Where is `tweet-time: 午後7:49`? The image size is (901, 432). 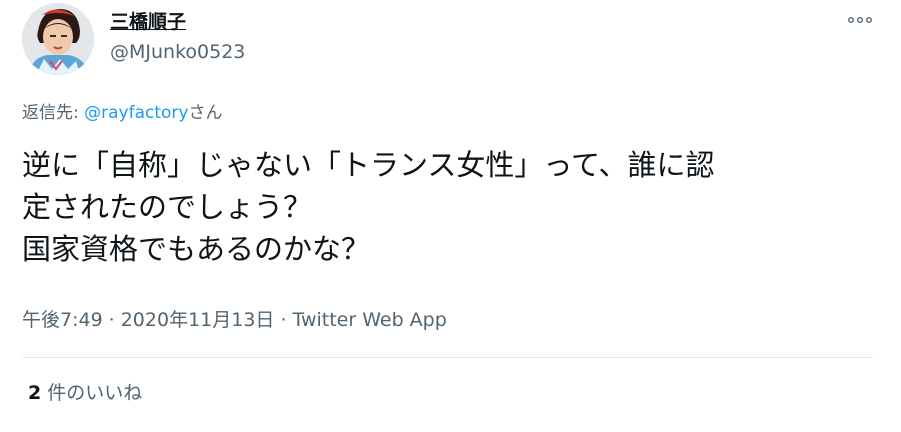
tweet-time: 午後7:49 is located at coordinates (62, 320).